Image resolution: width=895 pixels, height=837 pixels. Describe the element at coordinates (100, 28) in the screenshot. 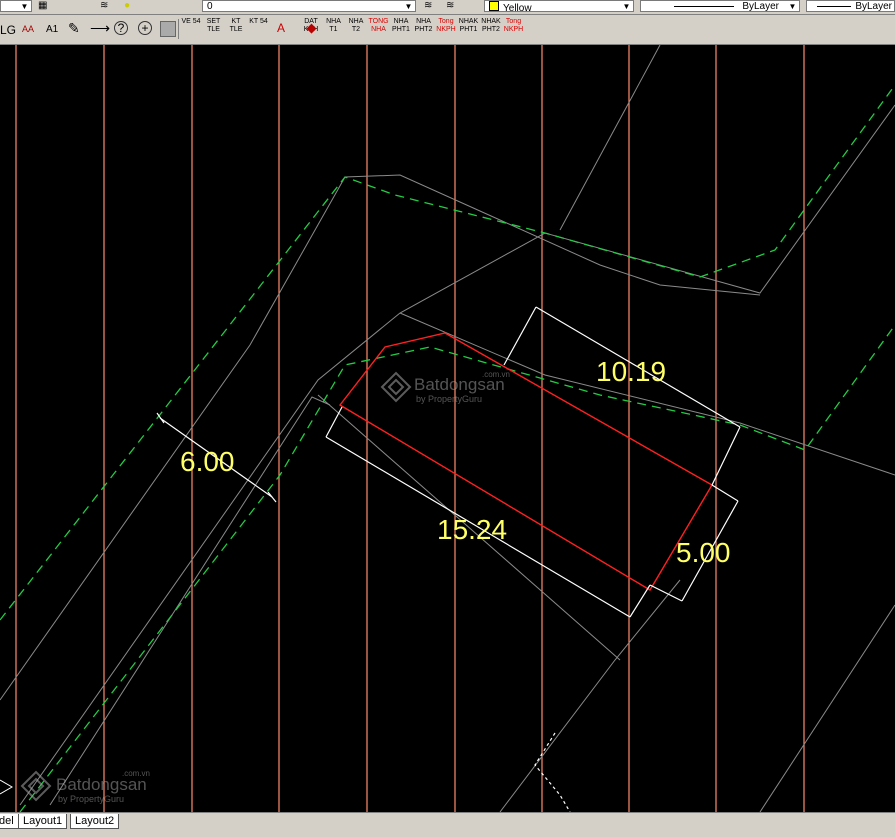

I see `arrow-right-icon: ⟶` at that location.